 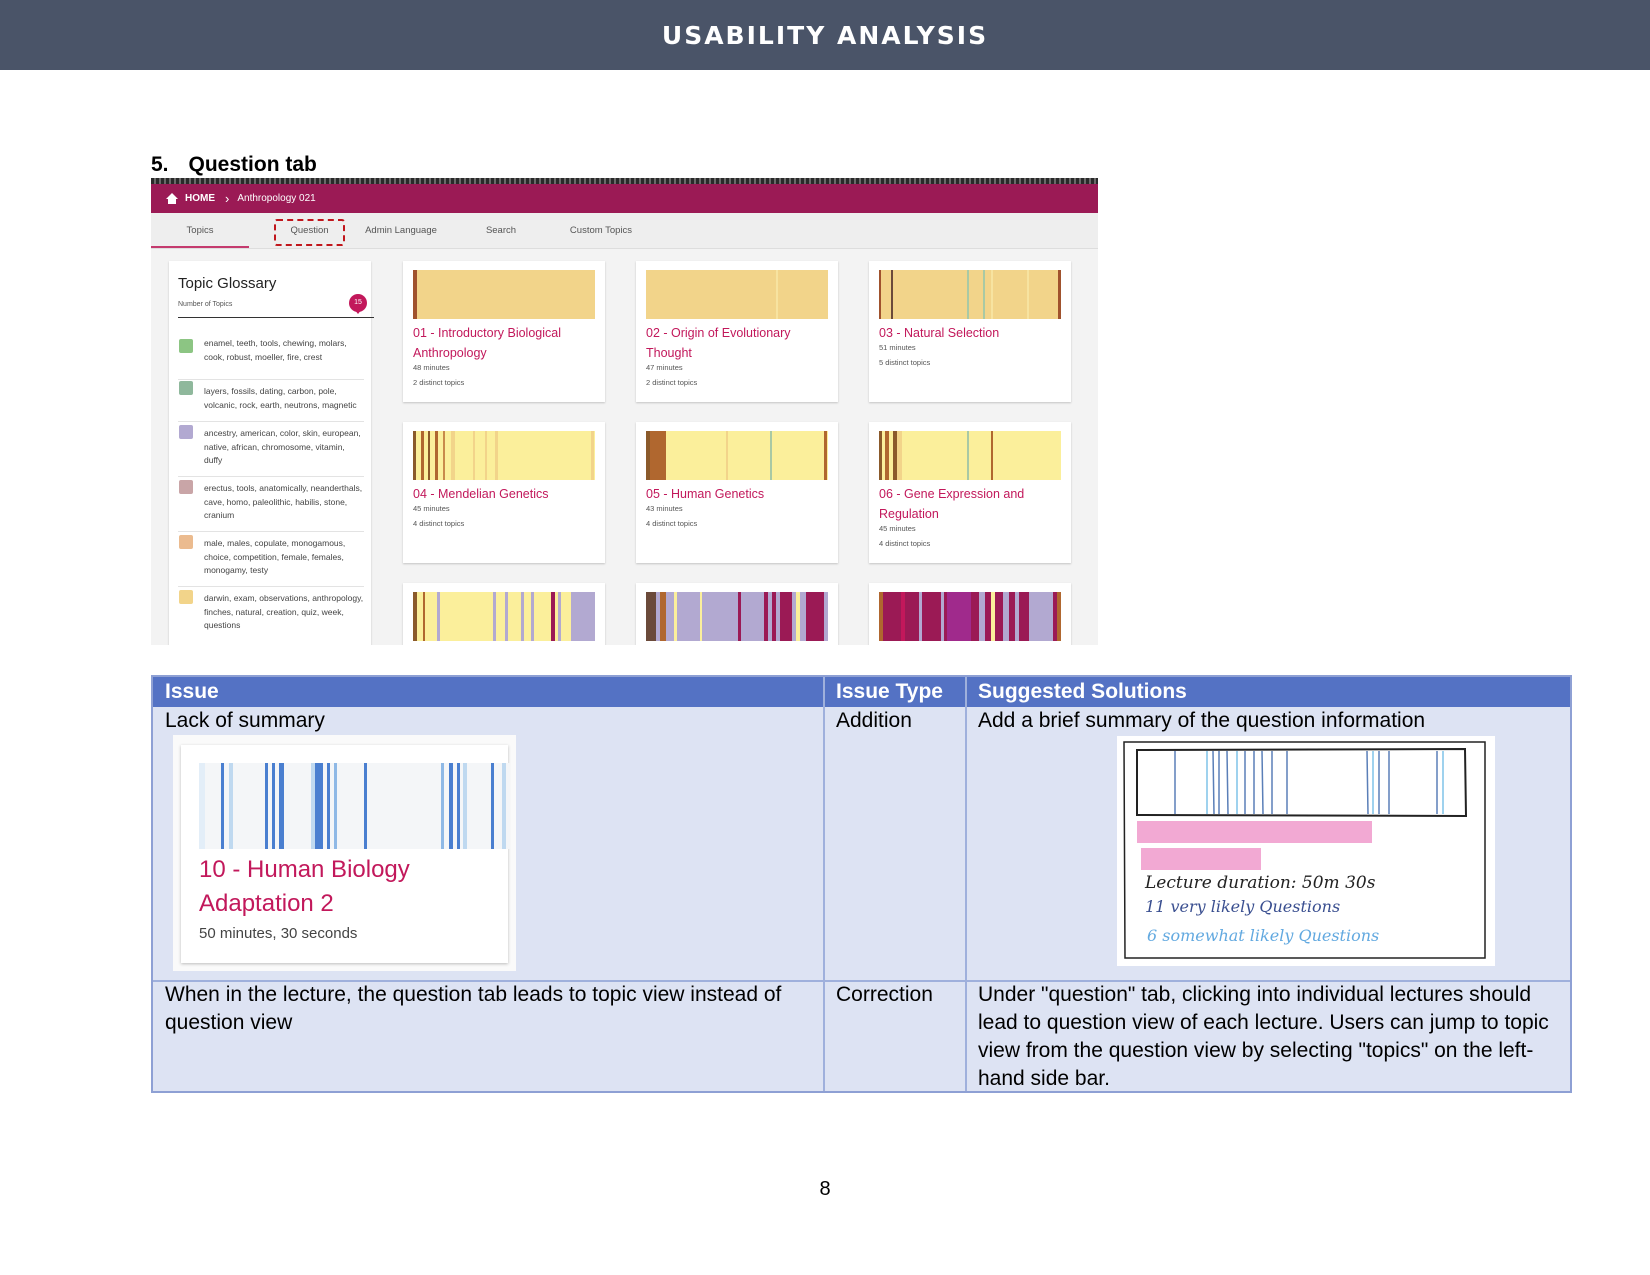 I want to click on sketch-somewhat-likely-text: 6 somewhat likely Questions, so click(x=1263, y=935).